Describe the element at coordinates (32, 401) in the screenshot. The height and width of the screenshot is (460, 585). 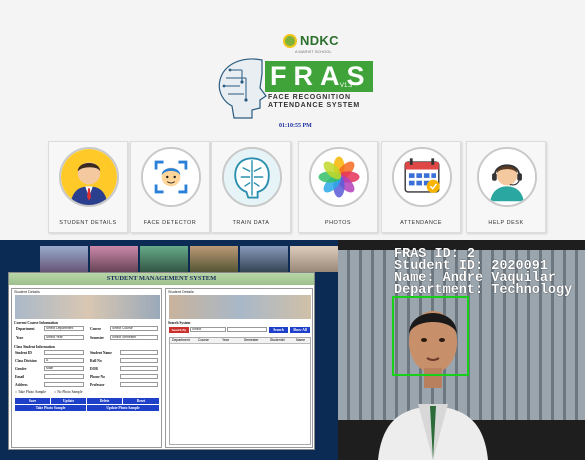
I see `save-button: Save` at that location.